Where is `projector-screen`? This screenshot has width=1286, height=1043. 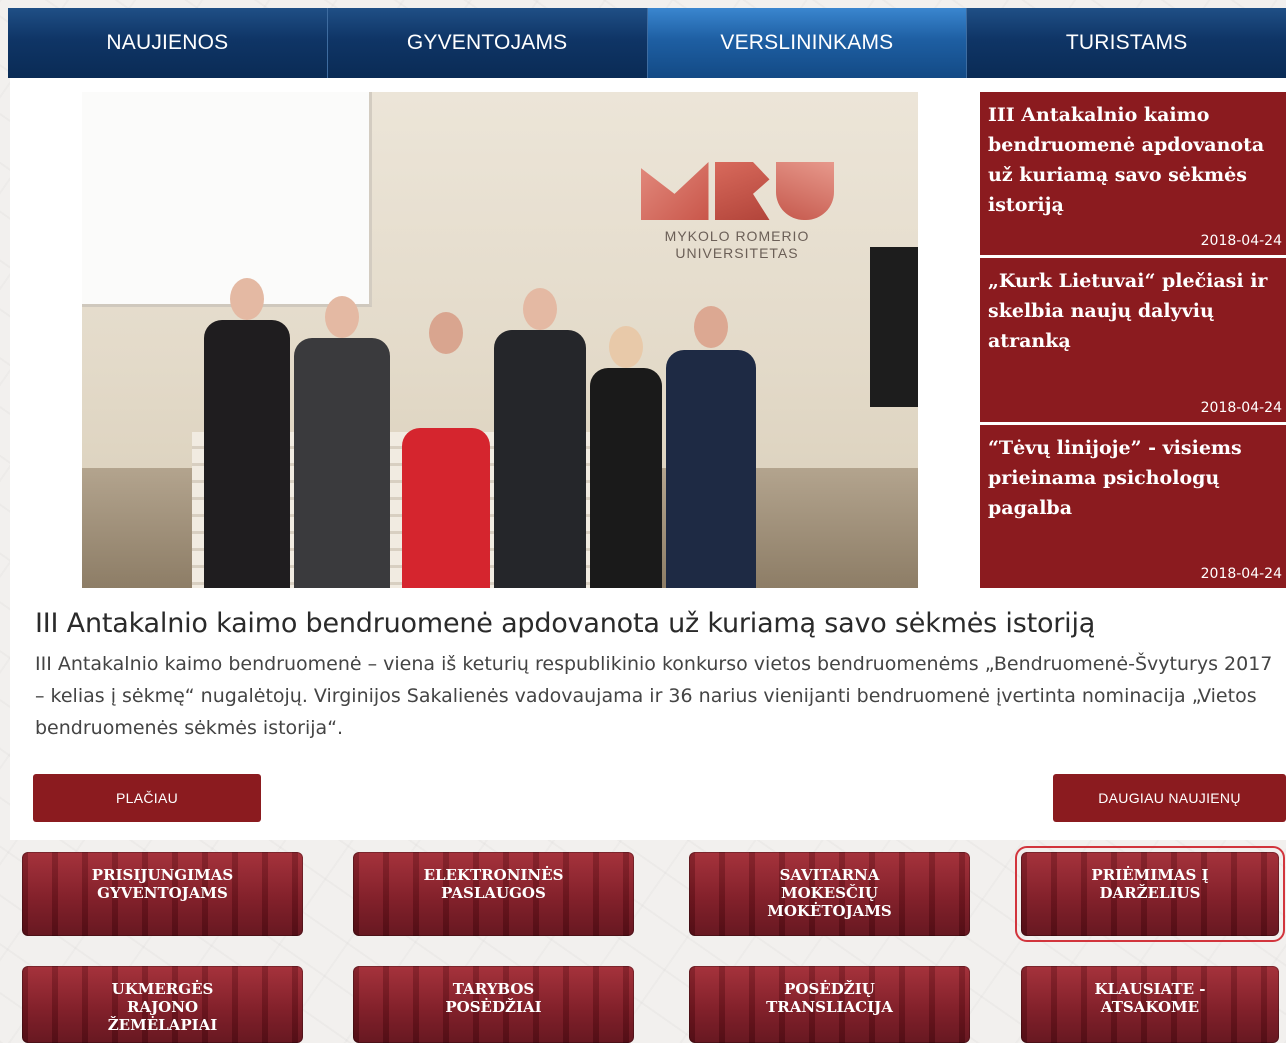 projector-screen is located at coordinates (227, 199).